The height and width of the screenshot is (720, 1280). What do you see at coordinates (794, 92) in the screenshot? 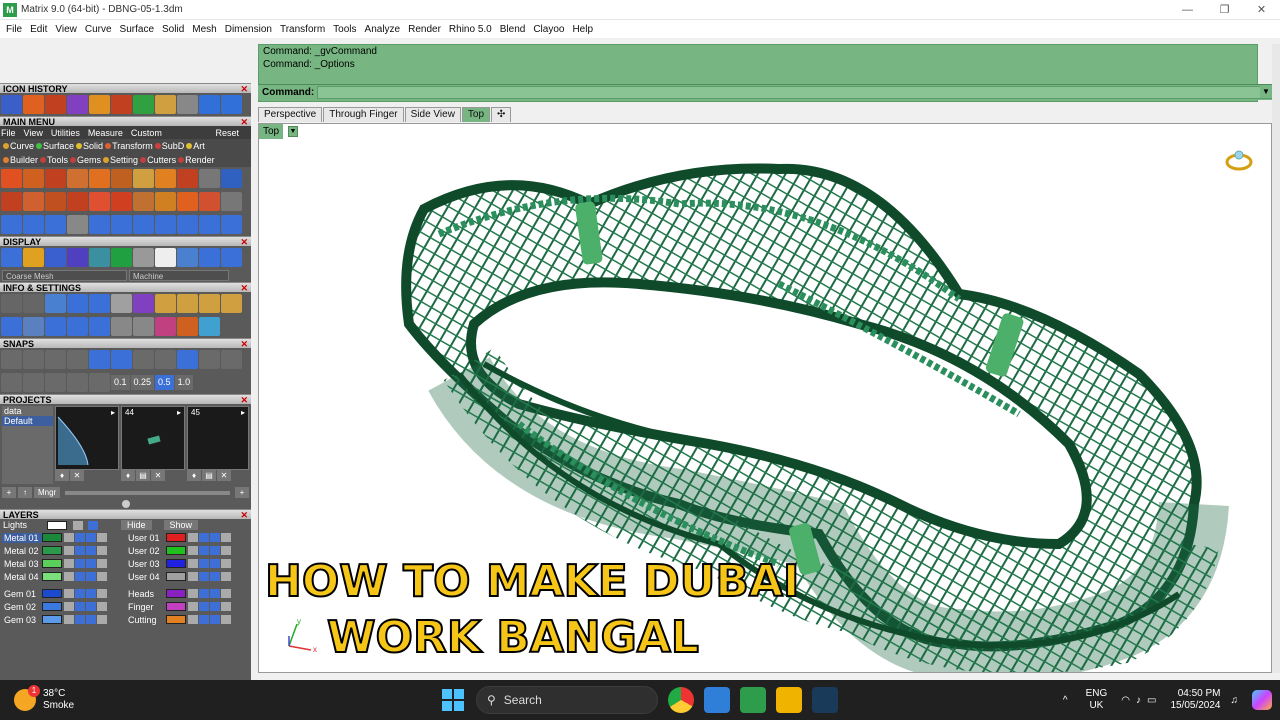
I see `command-input` at bounding box center [794, 92].